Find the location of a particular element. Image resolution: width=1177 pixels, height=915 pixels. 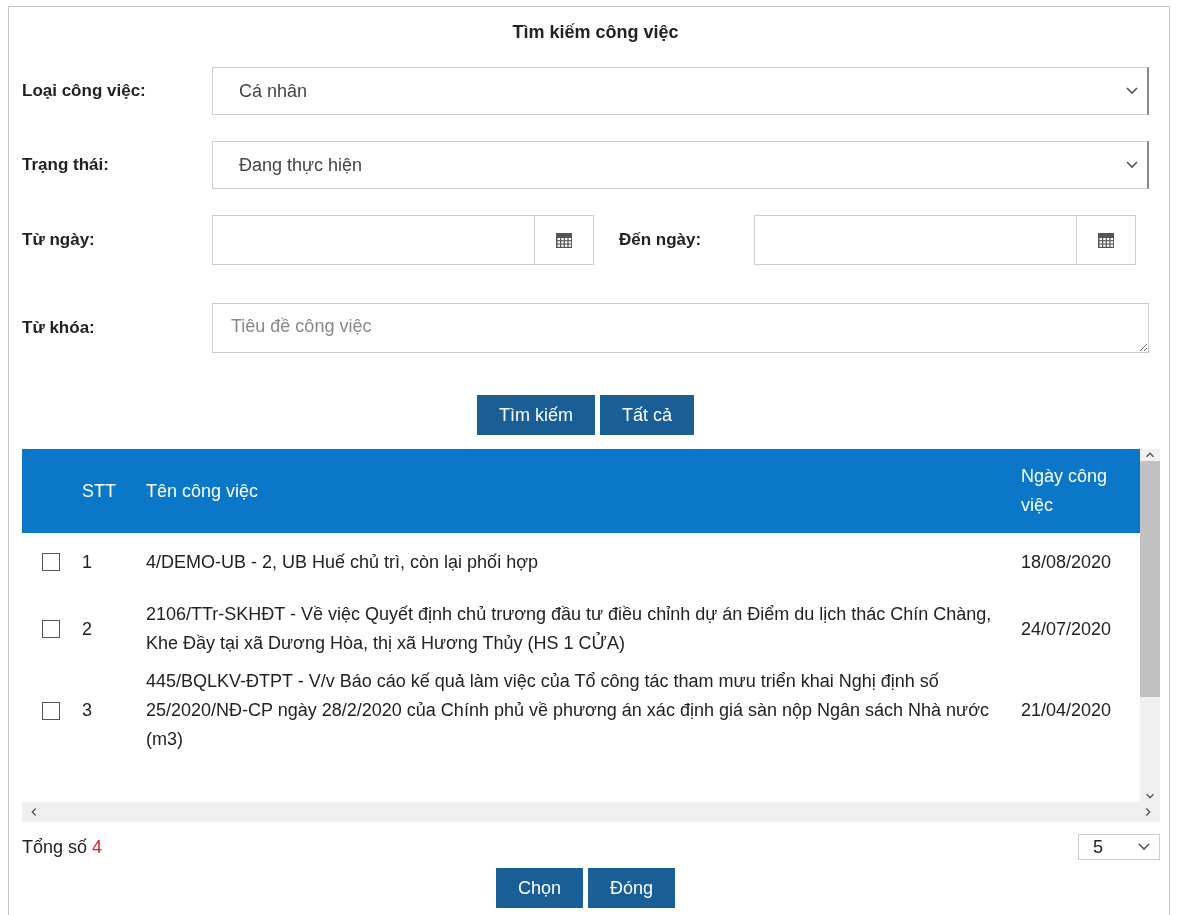

field-label: Trạng thái: is located at coordinates (66, 165).